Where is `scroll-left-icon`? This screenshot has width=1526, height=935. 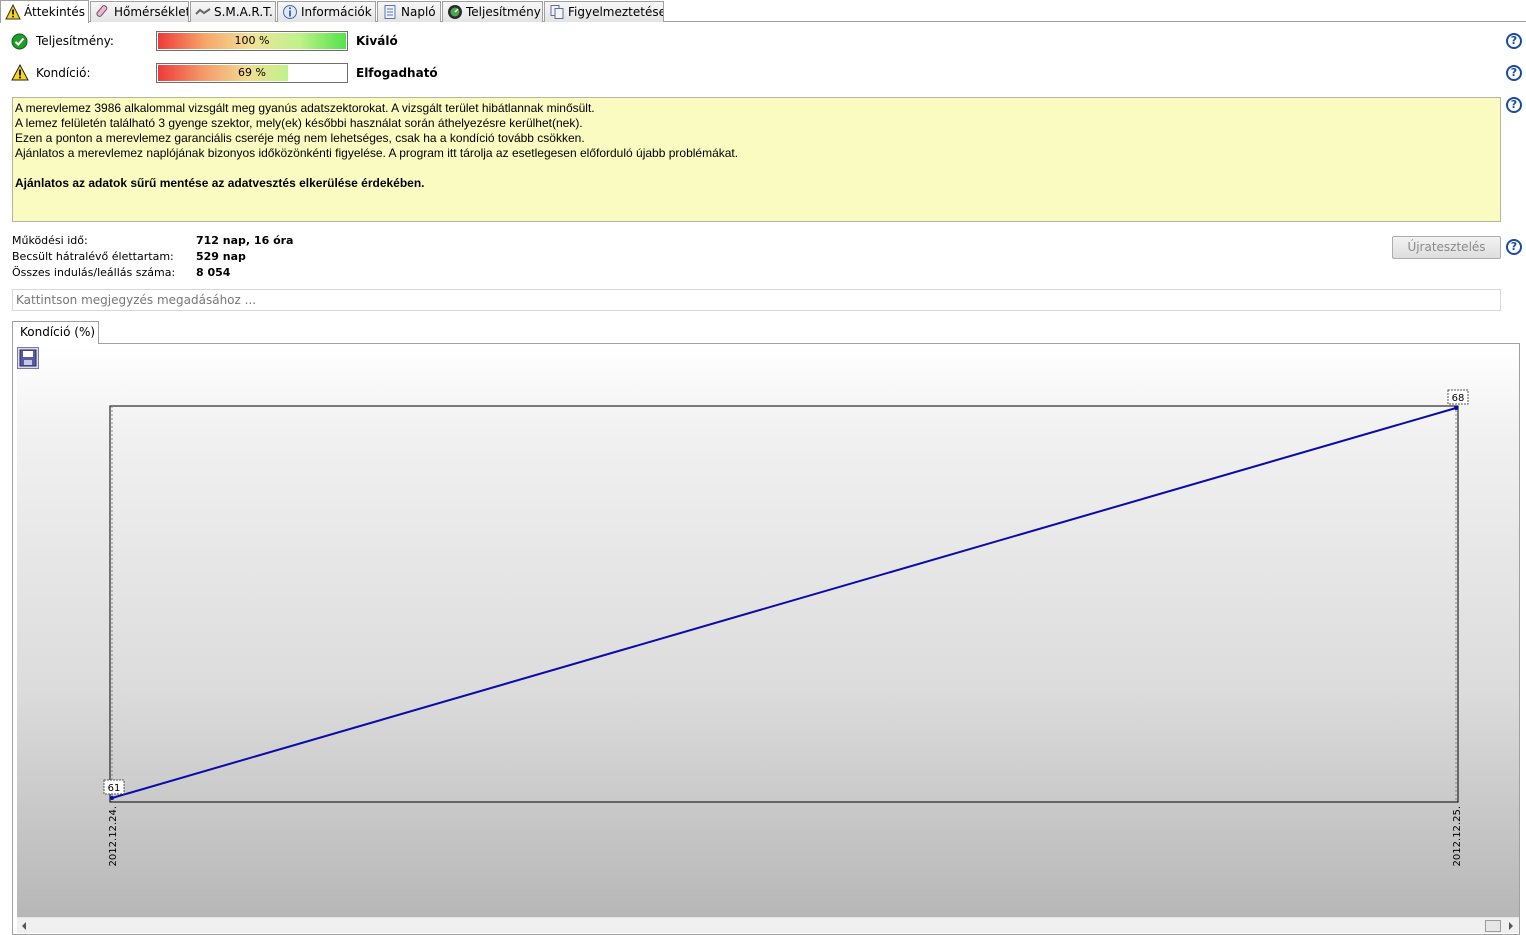 scroll-left-icon is located at coordinates (24, 926).